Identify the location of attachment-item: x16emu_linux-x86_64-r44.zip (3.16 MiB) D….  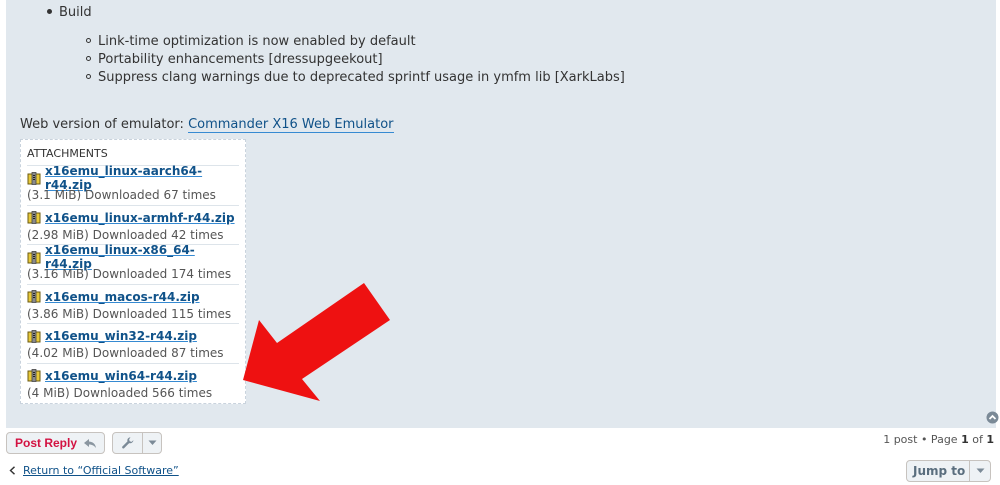
(133, 264).